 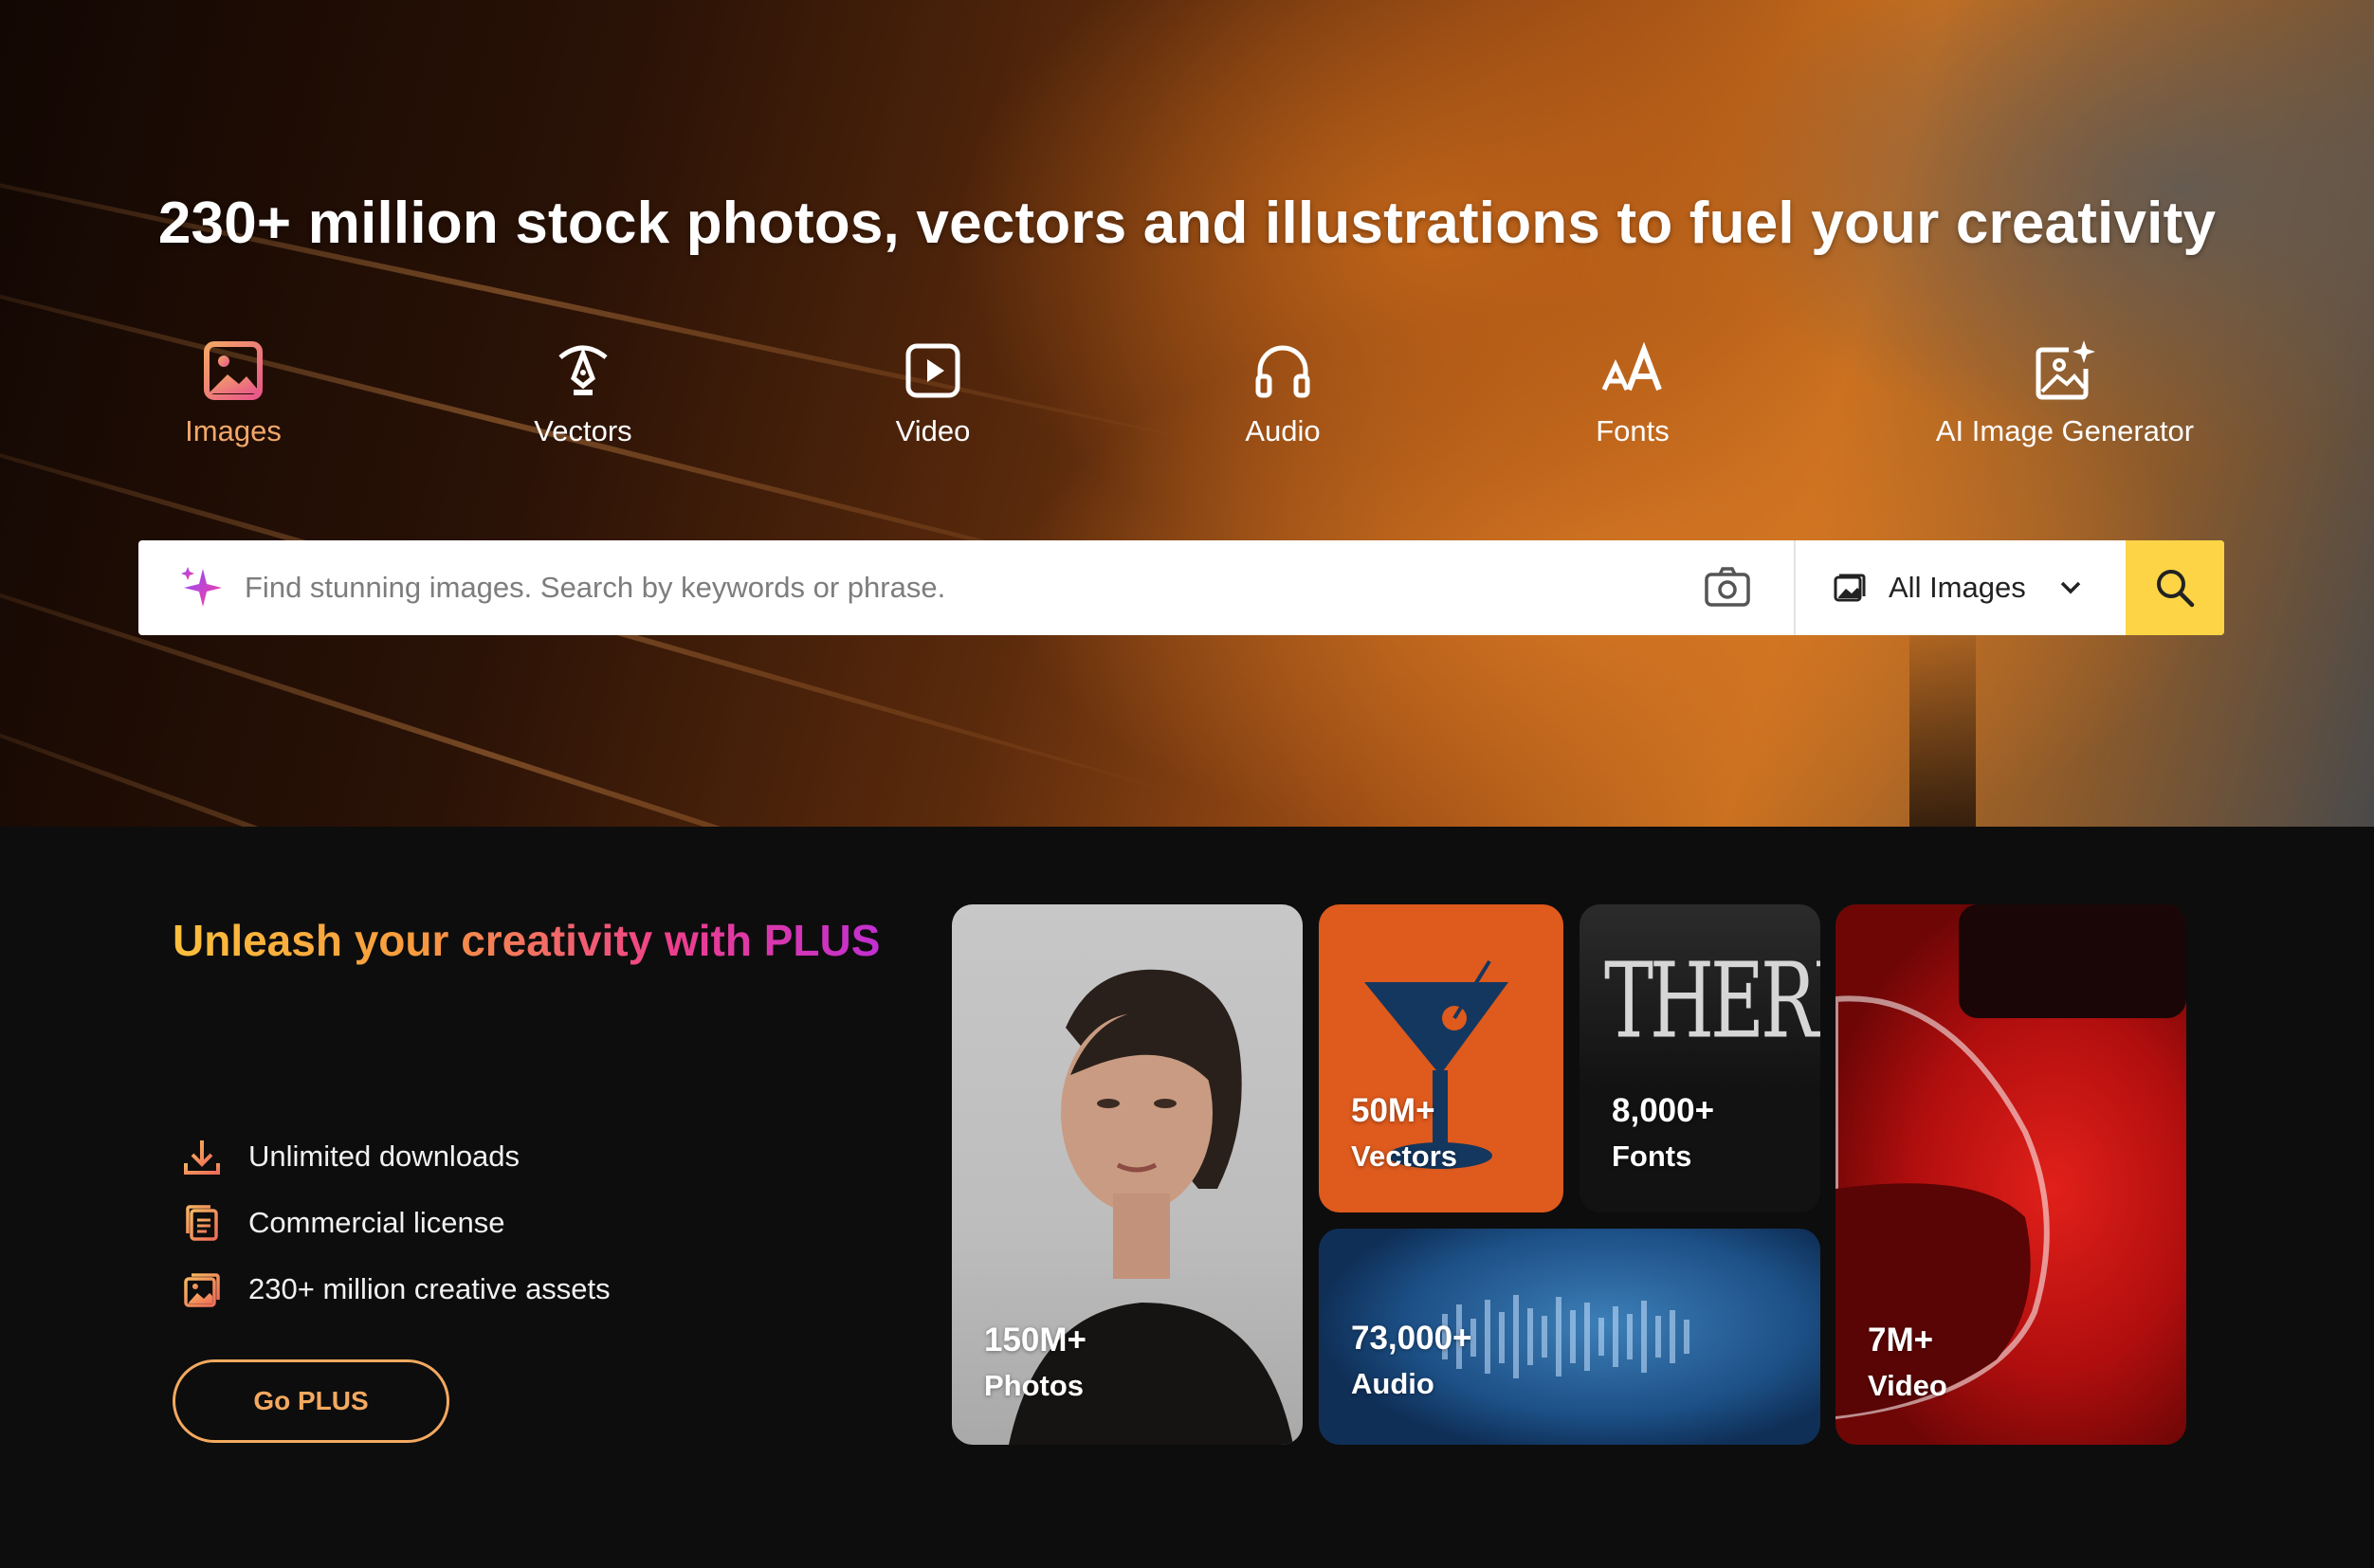 What do you see at coordinates (1393, 1110) in the screenshot?
I see `tile-count: 50M+` at bounding box center [1393, 1110].